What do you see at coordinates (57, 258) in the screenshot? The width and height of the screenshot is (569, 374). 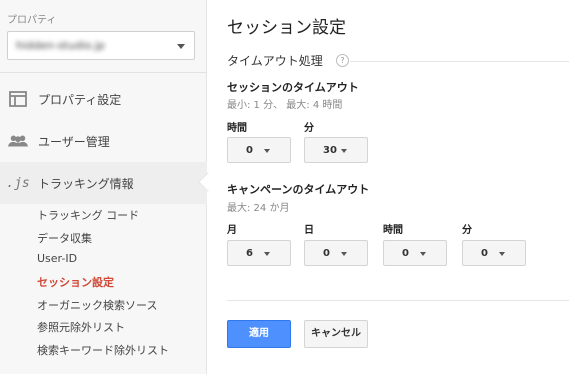 I see `sub-item-user-id: User-ID` at bounding box center [57, 258].